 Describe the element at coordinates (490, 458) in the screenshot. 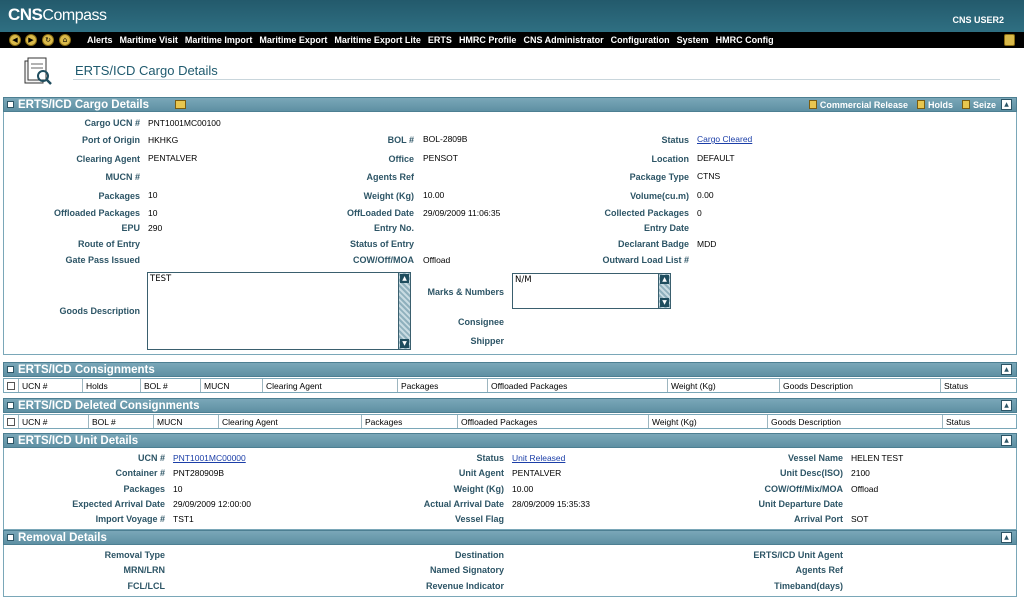

I see `label-unit-status: Status` at that location.